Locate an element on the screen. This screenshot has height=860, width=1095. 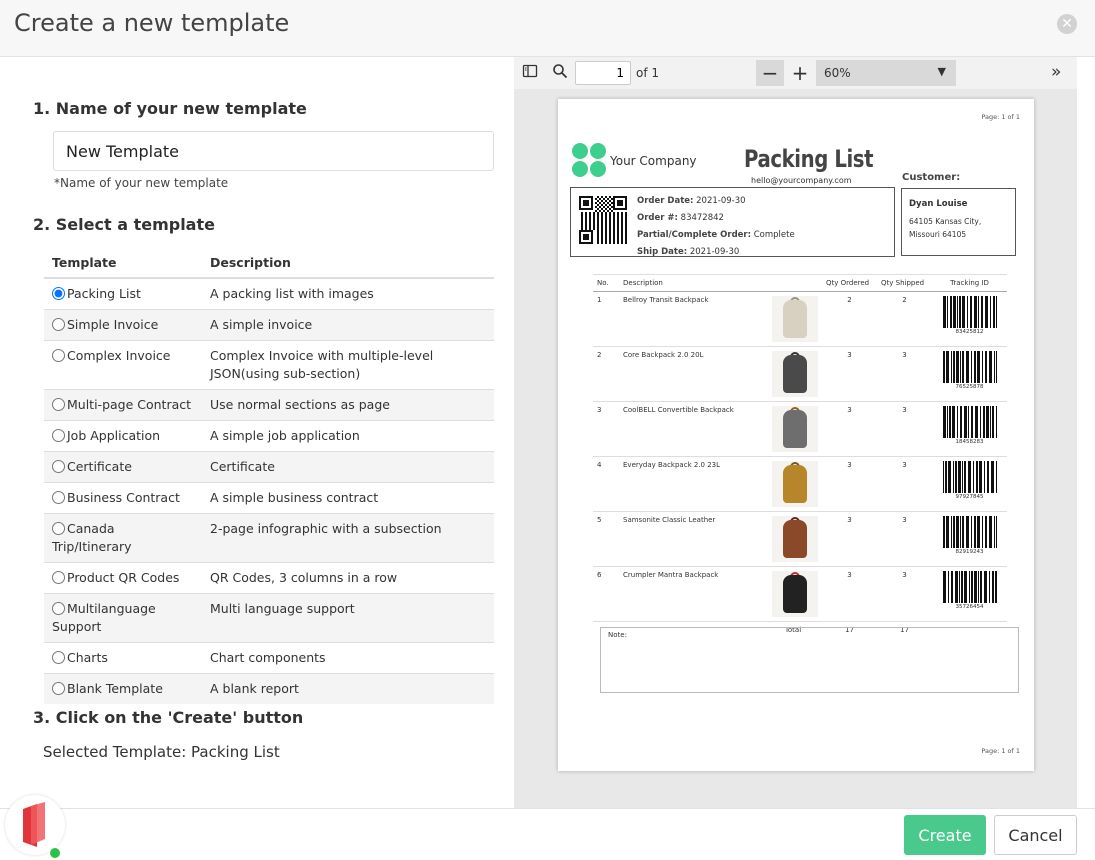
template-row: Blank Template A blank report is located at coordinates (269, 688).